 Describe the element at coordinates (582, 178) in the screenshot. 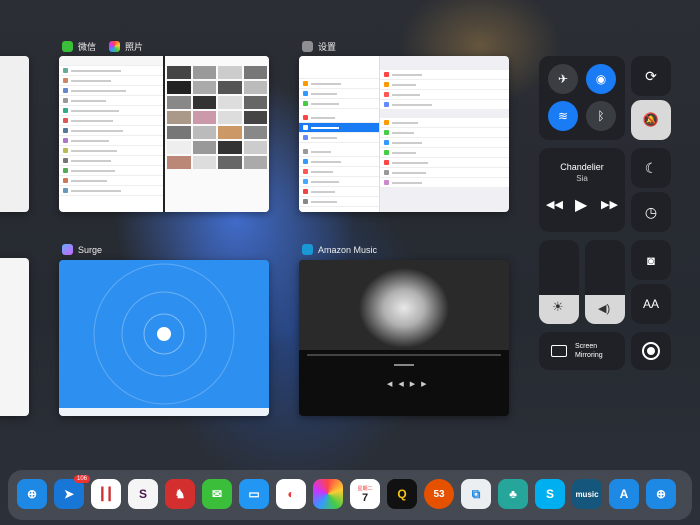

I see `now-playing-artist: Sia` at that location.